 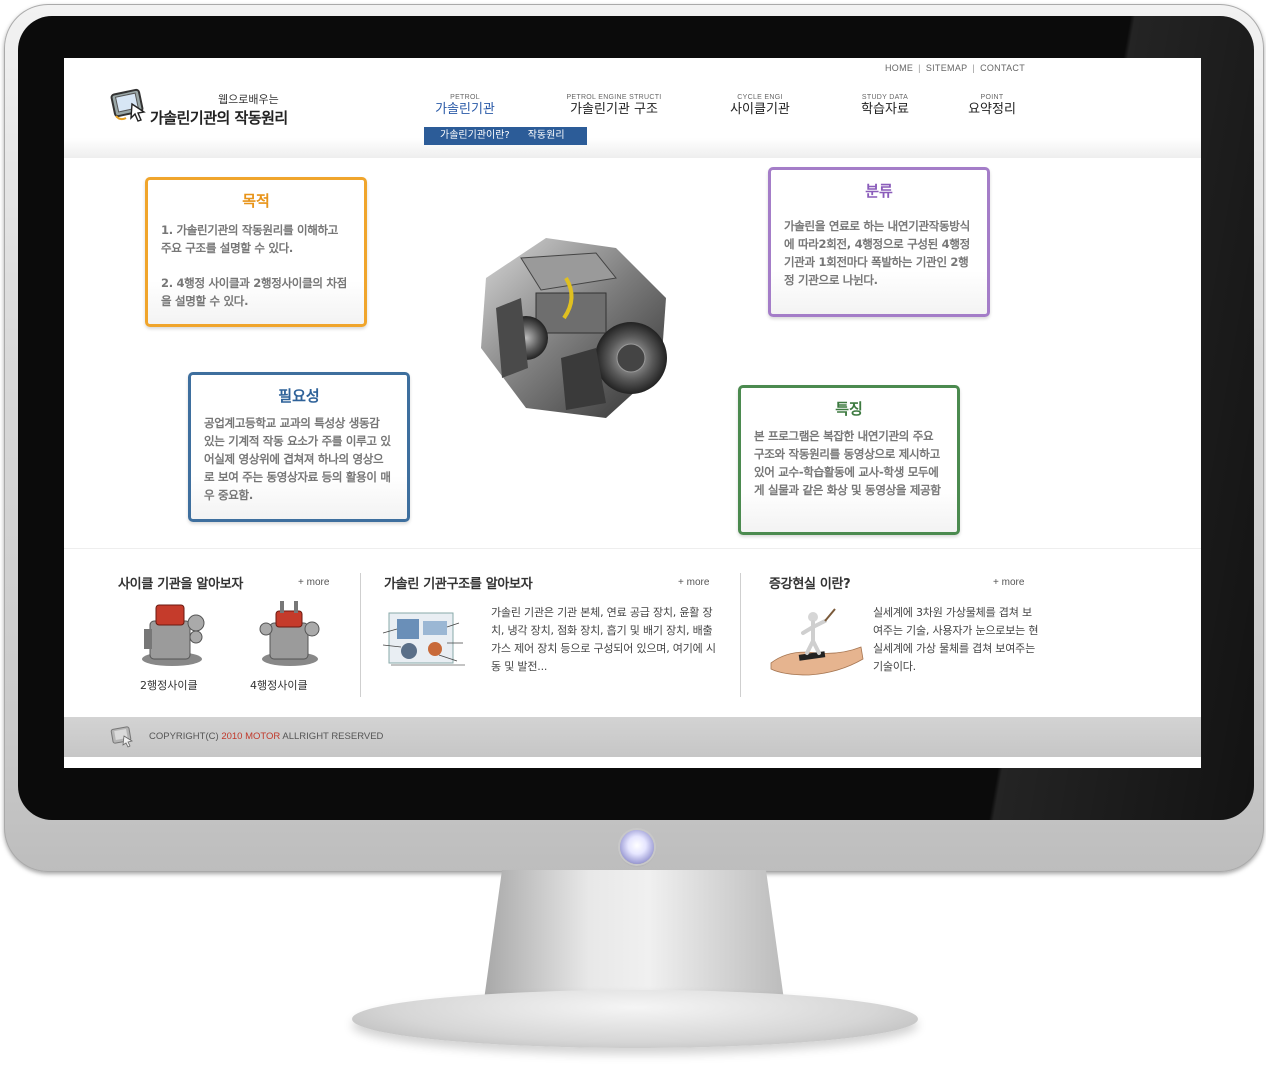 I want to click on subnav-operating-principle: 작동원리, so click(x=546, y=135).